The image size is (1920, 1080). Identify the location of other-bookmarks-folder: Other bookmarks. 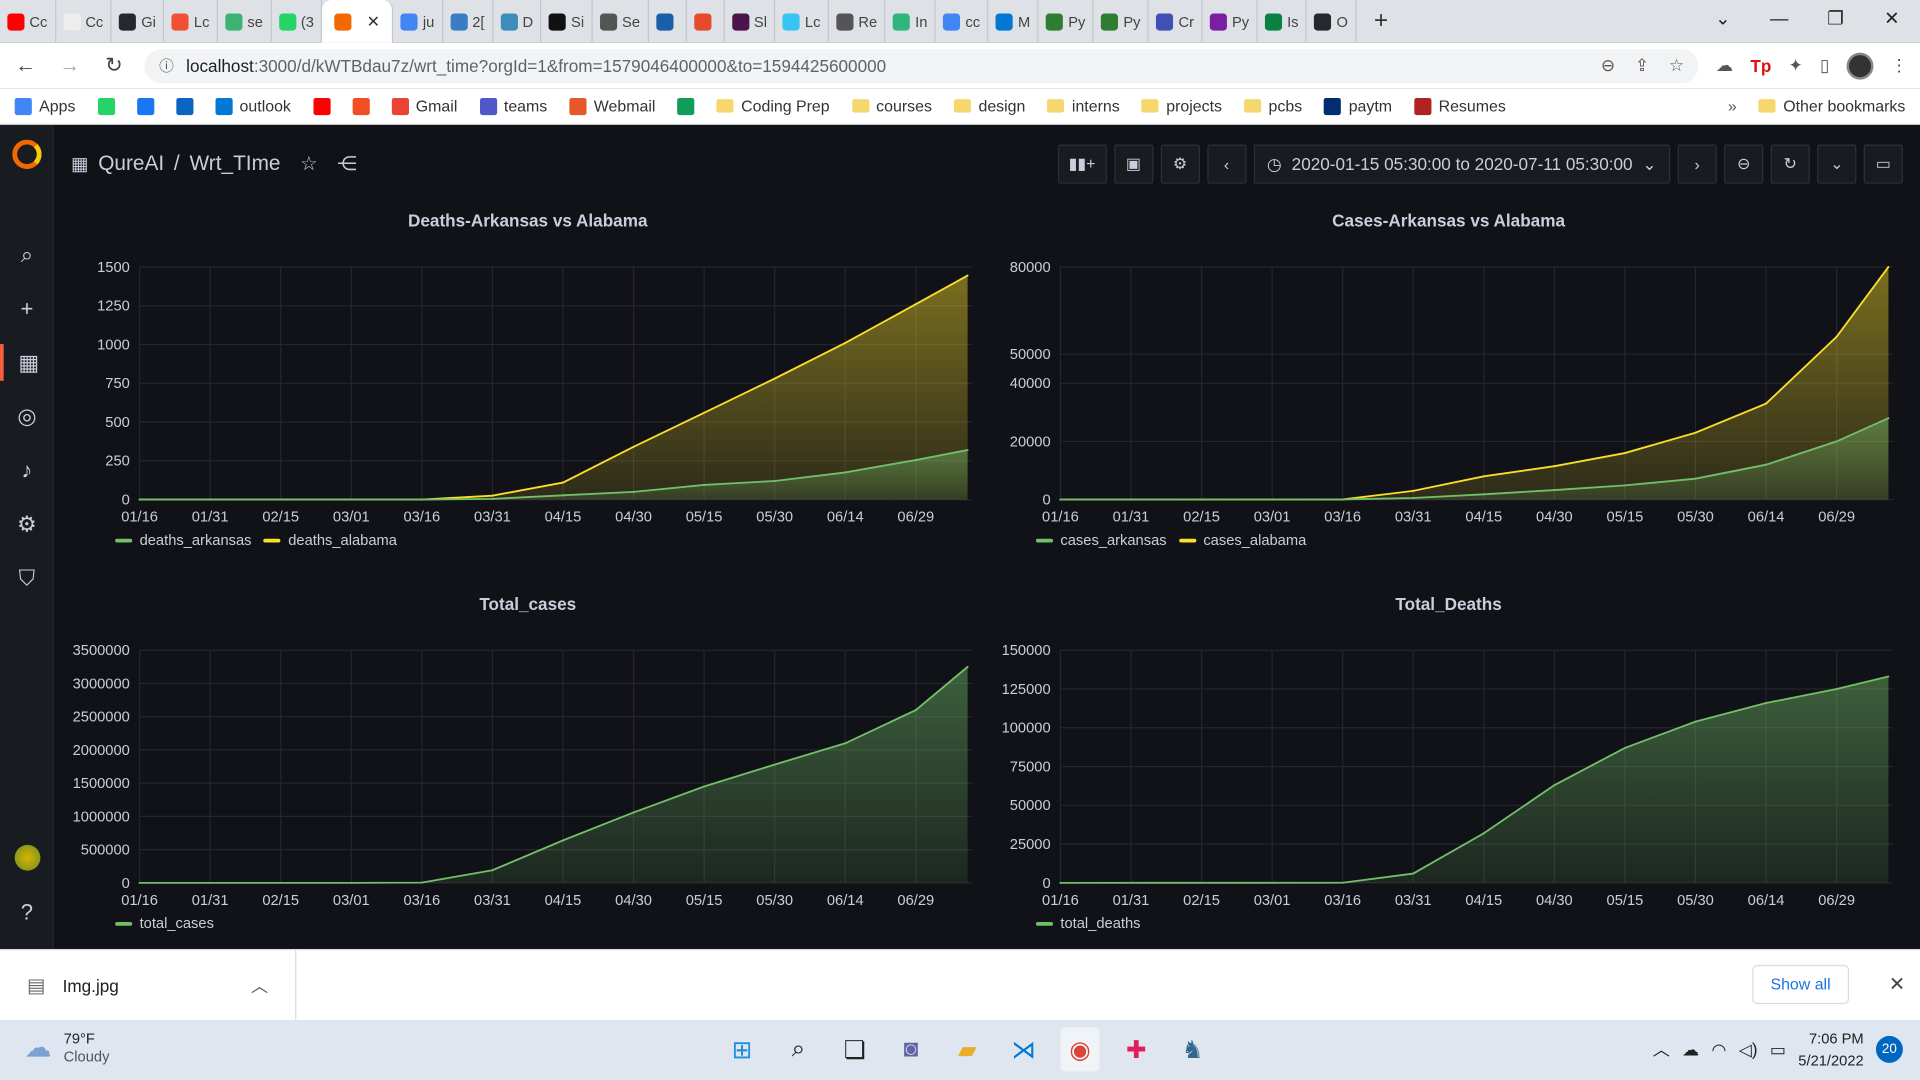
(1831, 106).